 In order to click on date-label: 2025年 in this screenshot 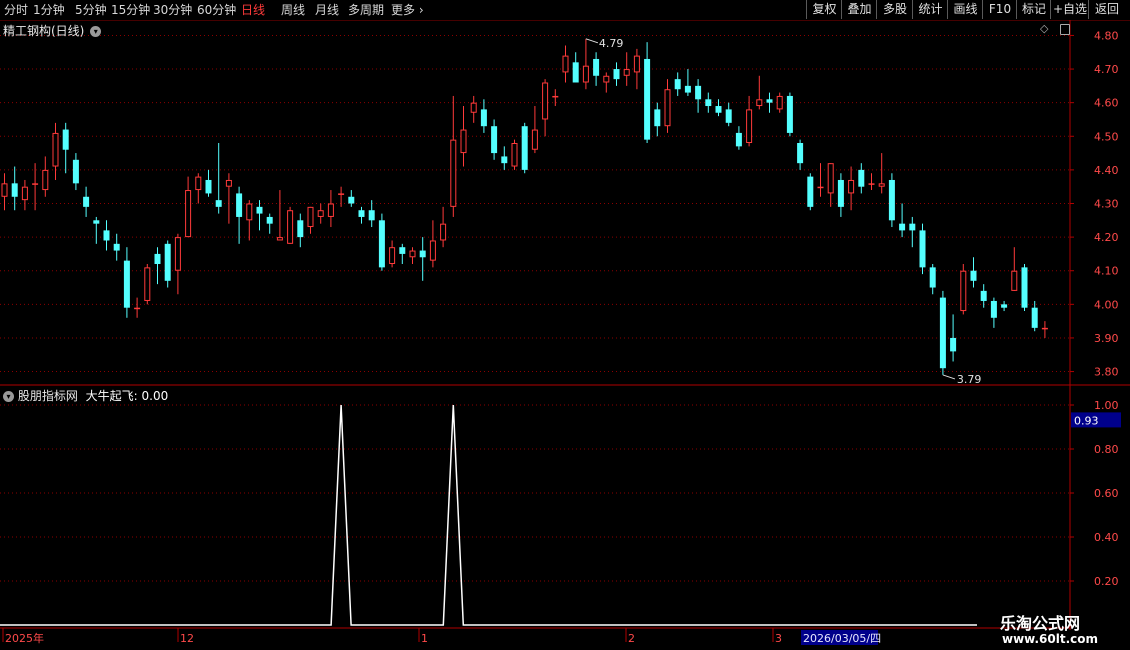, I will do `click(24, 638)`.